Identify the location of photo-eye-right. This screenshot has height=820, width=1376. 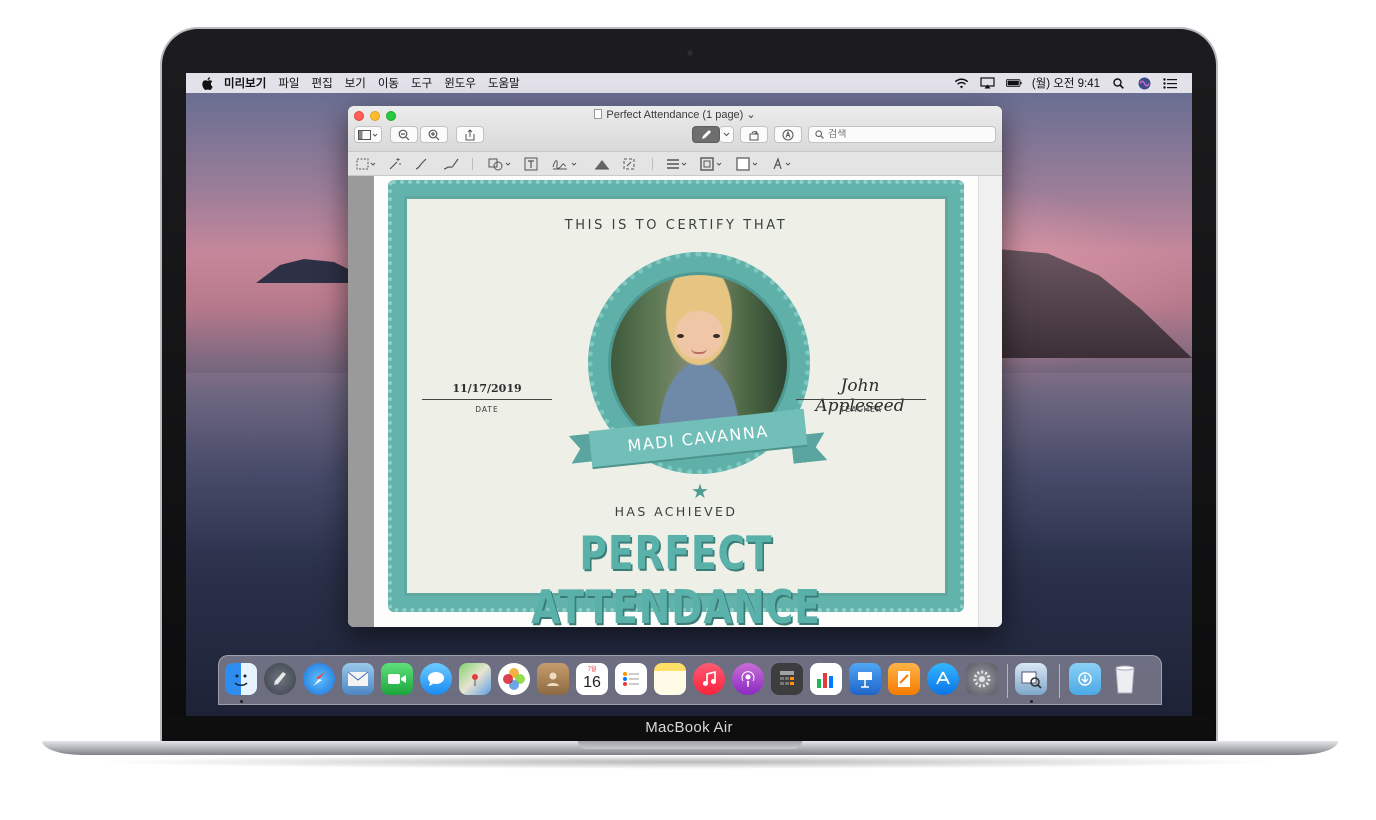
(716, 336).